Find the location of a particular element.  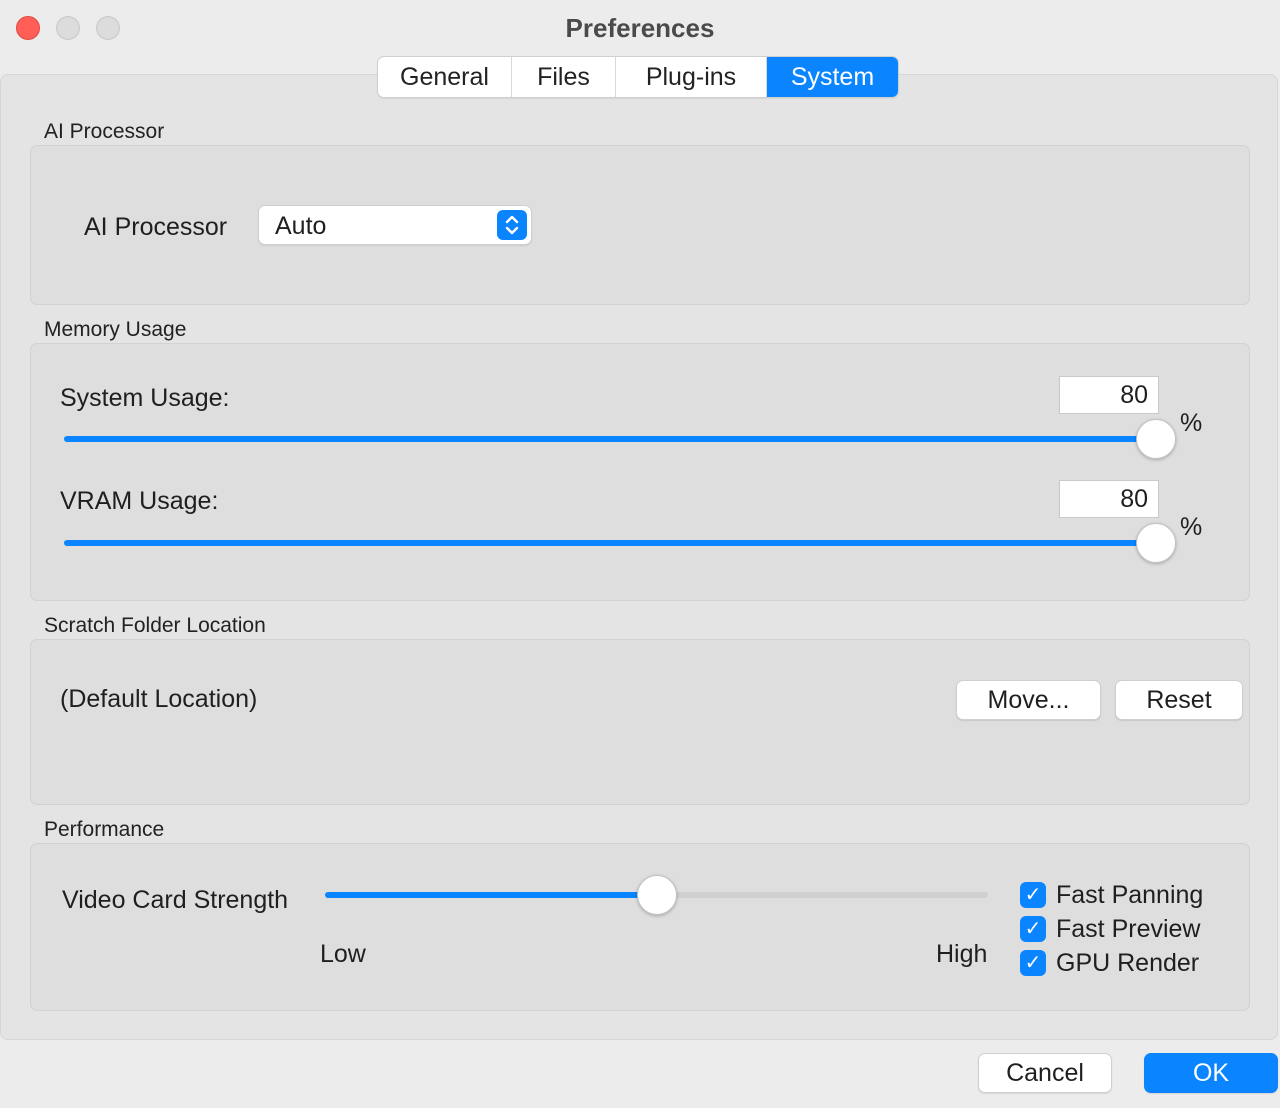

title-bar: Preferences is located at coordinates (640, 28).